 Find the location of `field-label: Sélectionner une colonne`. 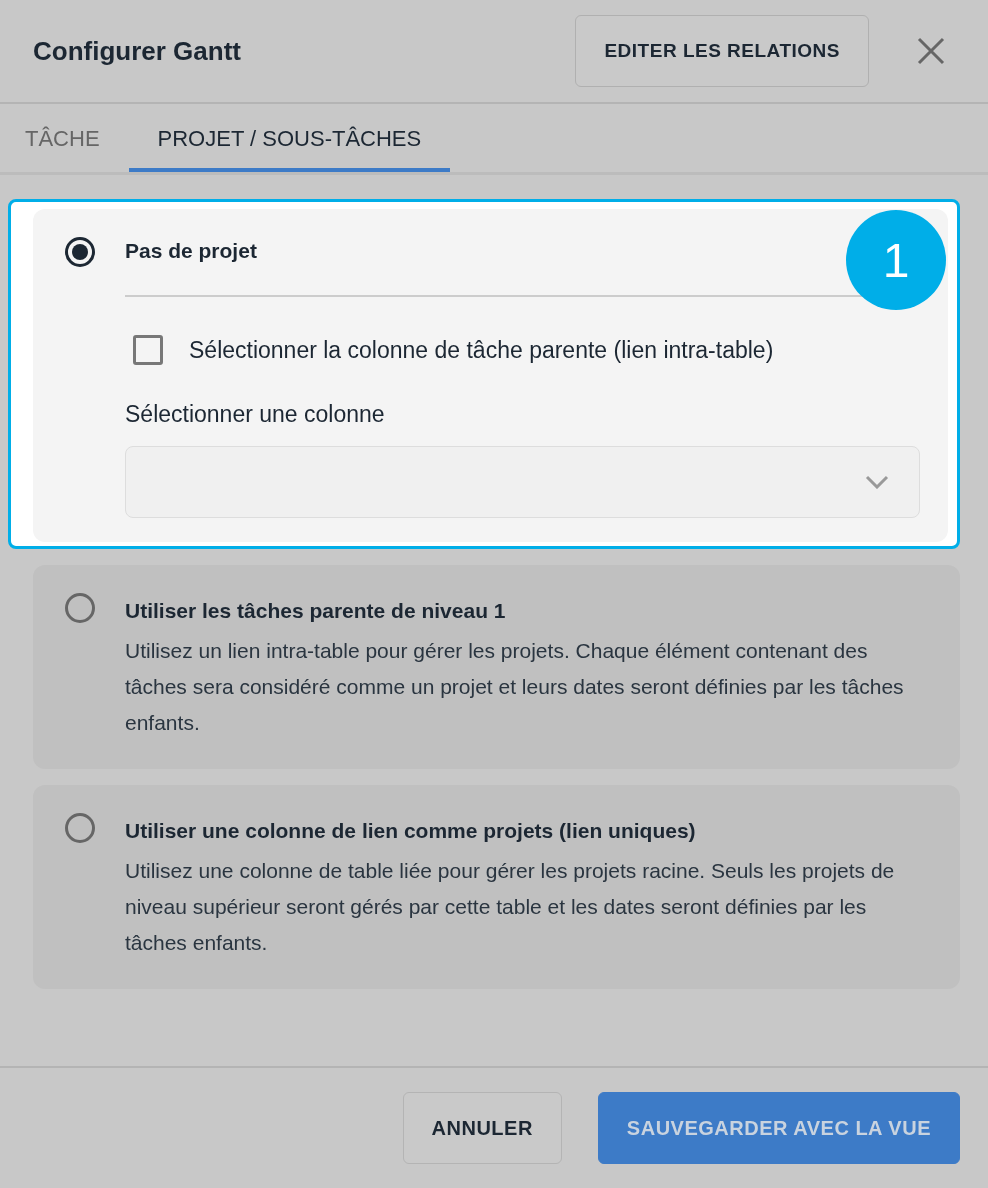

field-label: Sélectionner une colonne is located at coordinates (255, 414).